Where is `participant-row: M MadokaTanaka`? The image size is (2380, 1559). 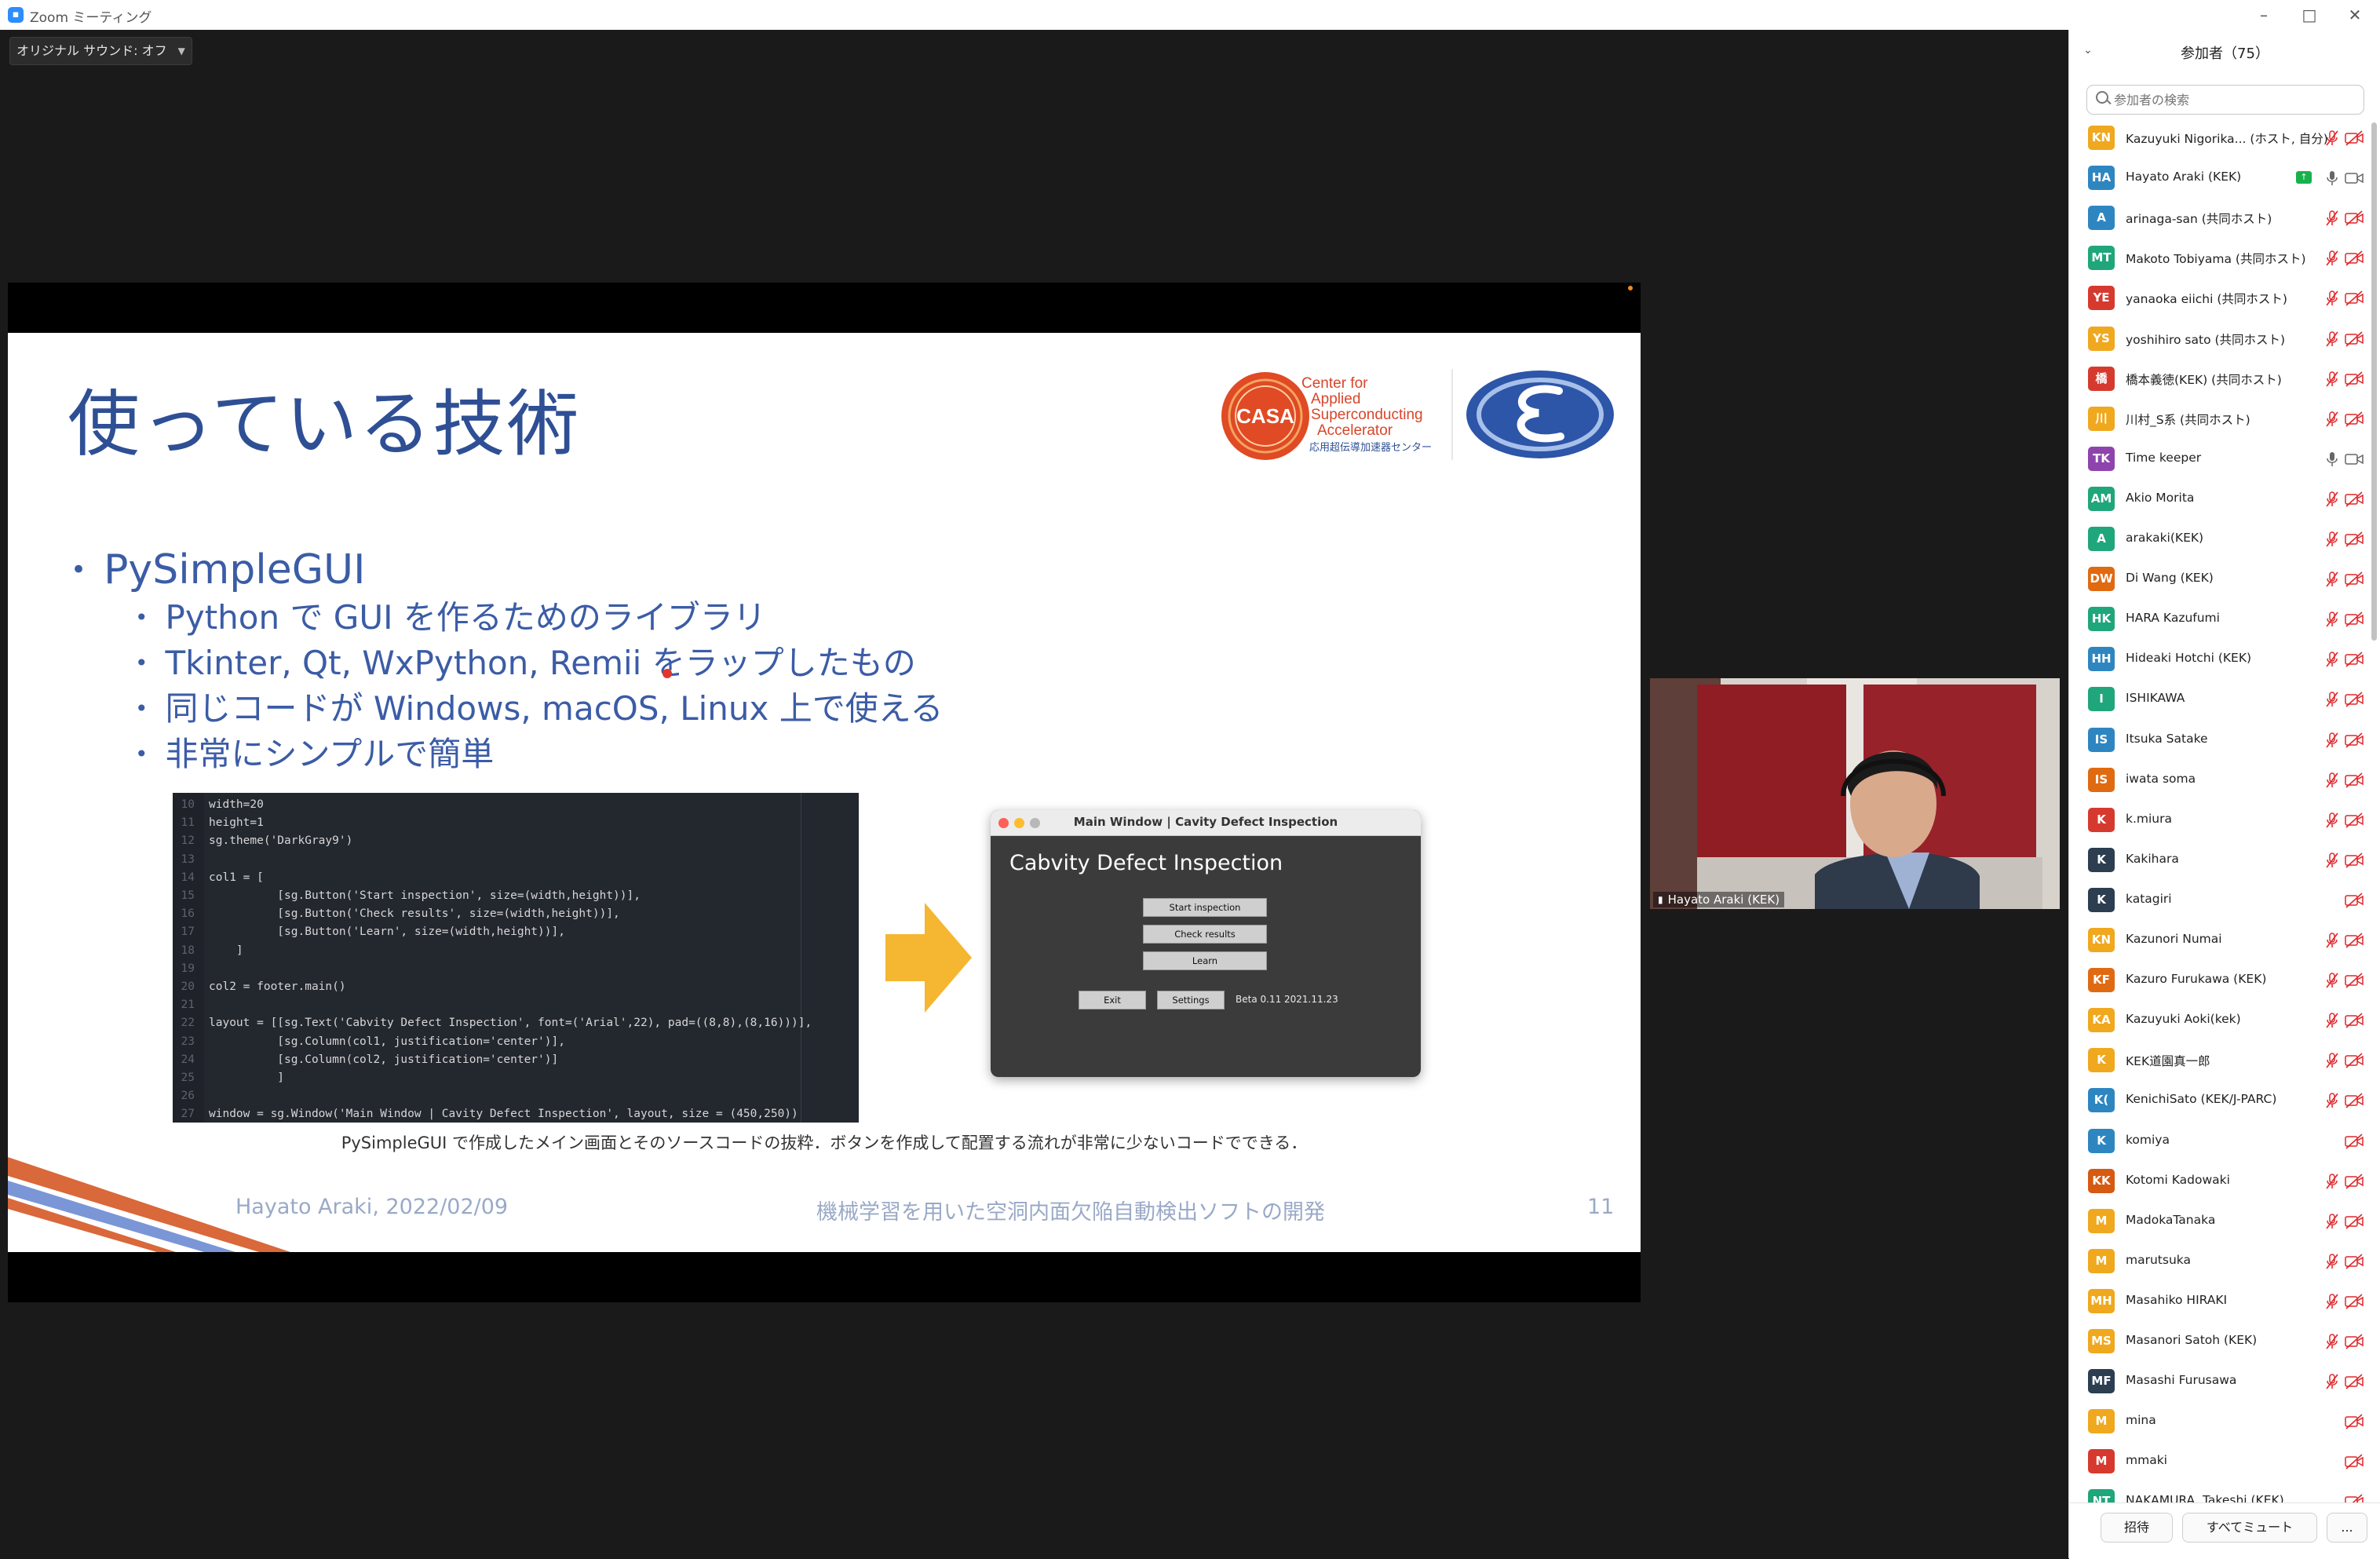 participant-row: M MadokaTanaka is located at coordinates (2224, 1221).